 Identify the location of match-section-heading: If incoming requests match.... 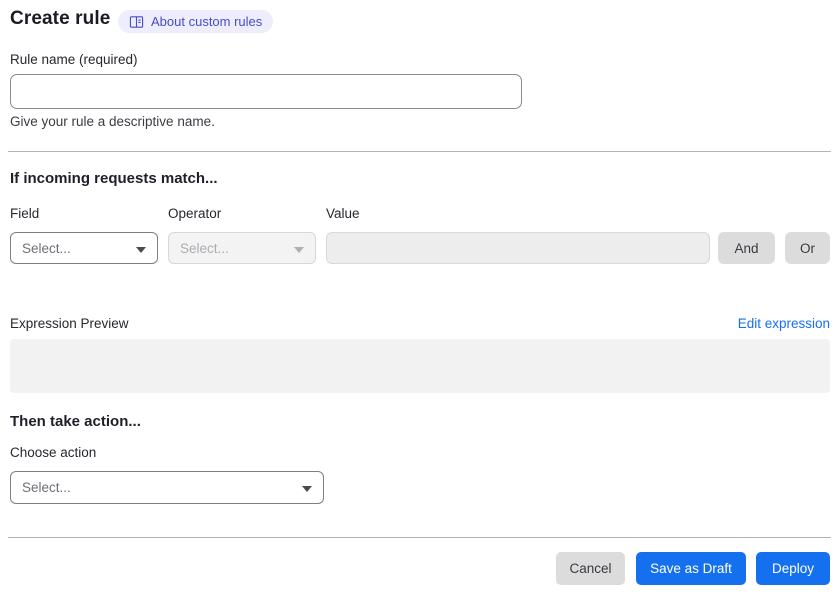
(114, 178).